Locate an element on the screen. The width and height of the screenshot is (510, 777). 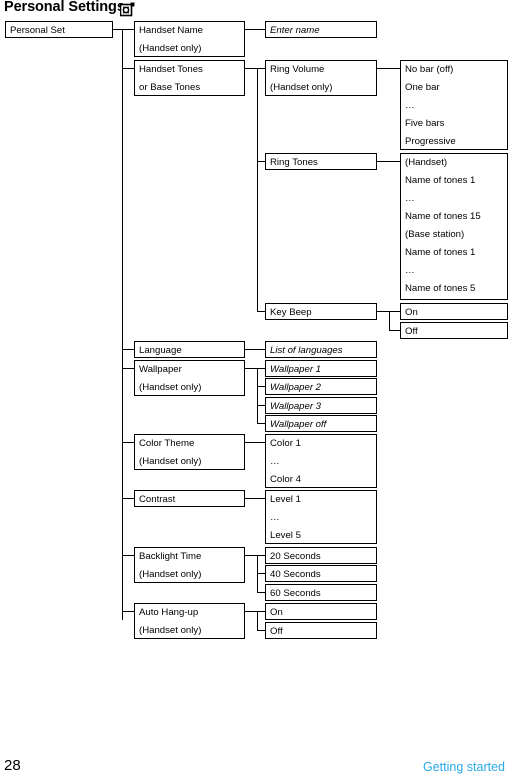
option-line-1: Level 1 is located at coordinates (285, 499).